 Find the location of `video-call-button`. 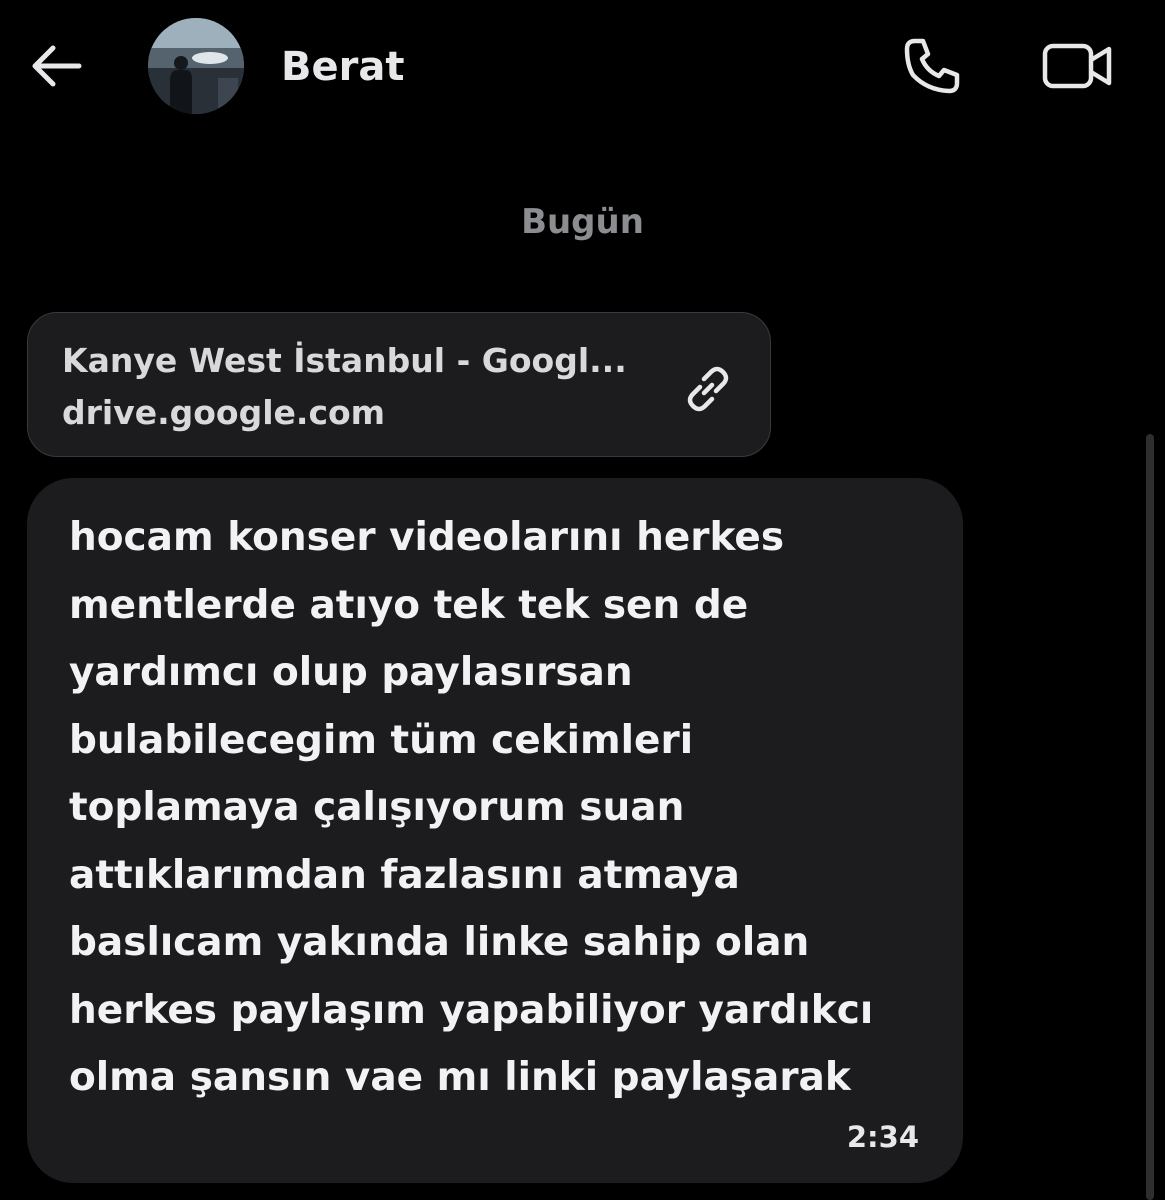

video-call-button is located at coordinates (1078, 68).